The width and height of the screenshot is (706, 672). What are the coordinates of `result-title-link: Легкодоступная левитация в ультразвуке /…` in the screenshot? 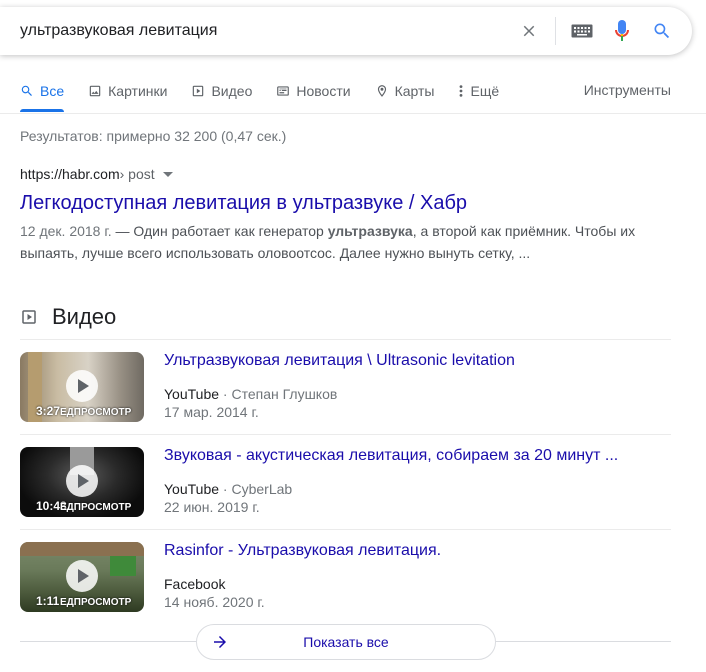 It's located at (330, 203).